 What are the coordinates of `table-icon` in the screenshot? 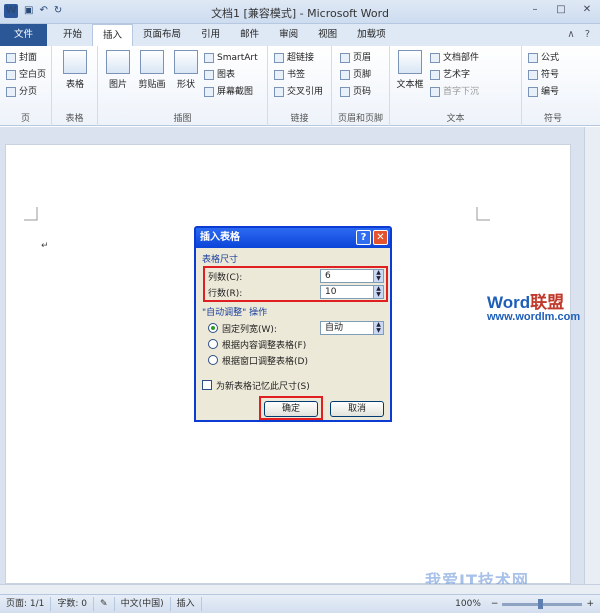 It's located at (75, 62).